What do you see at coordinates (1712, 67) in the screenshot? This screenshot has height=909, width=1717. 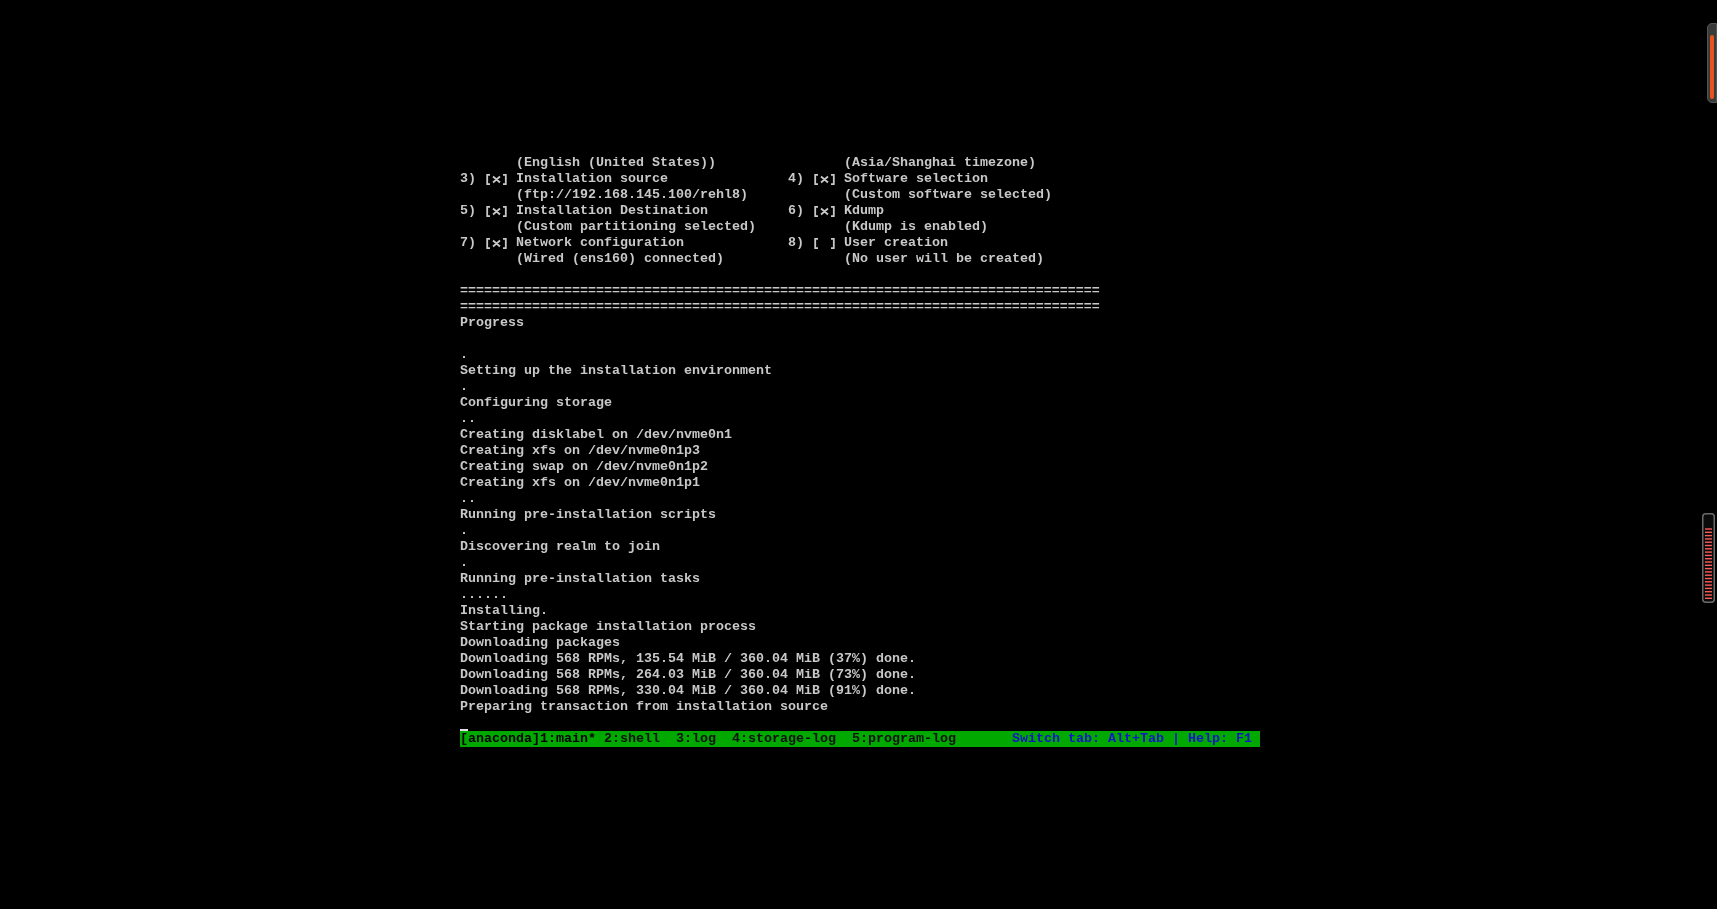 I see `scrollbar-thumb` at bounding box center [1712, 67].